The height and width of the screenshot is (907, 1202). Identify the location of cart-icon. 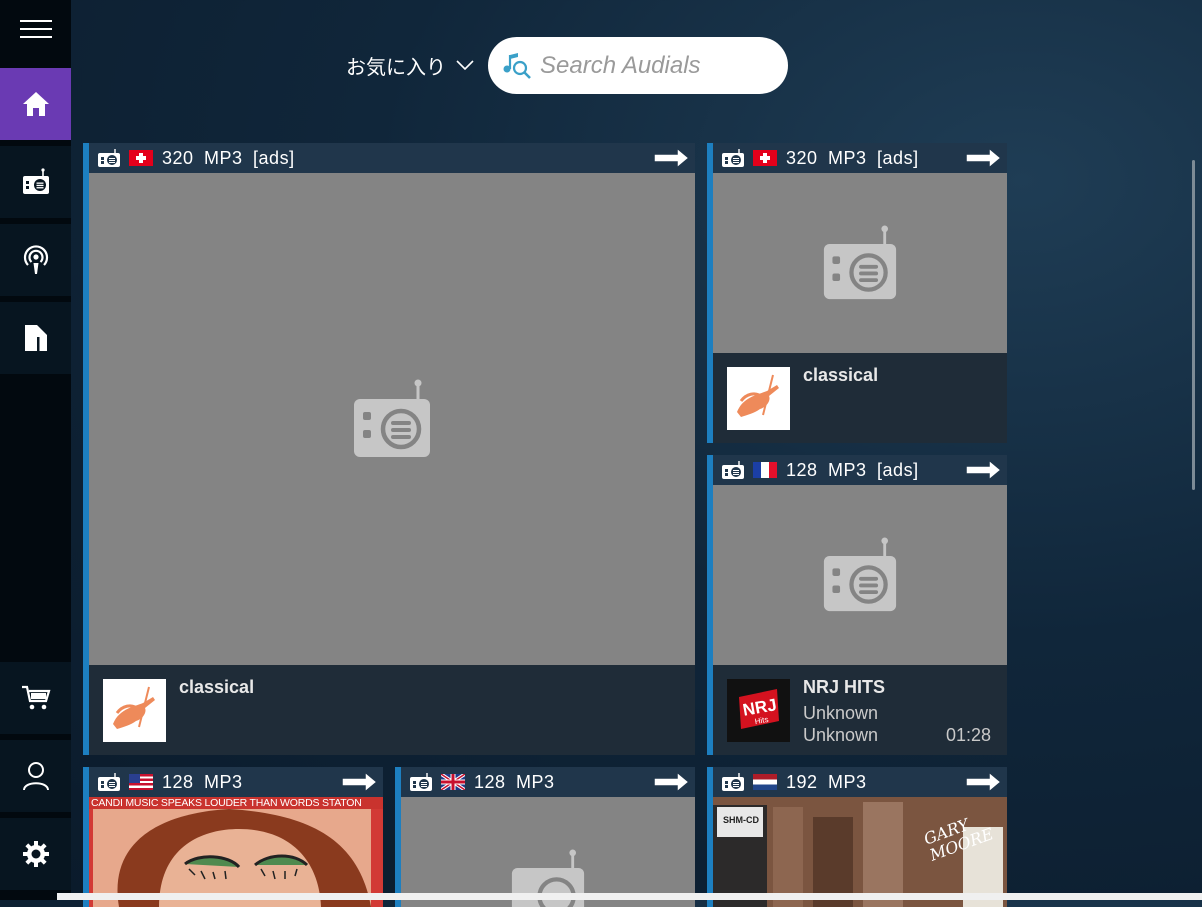
(35, 697).